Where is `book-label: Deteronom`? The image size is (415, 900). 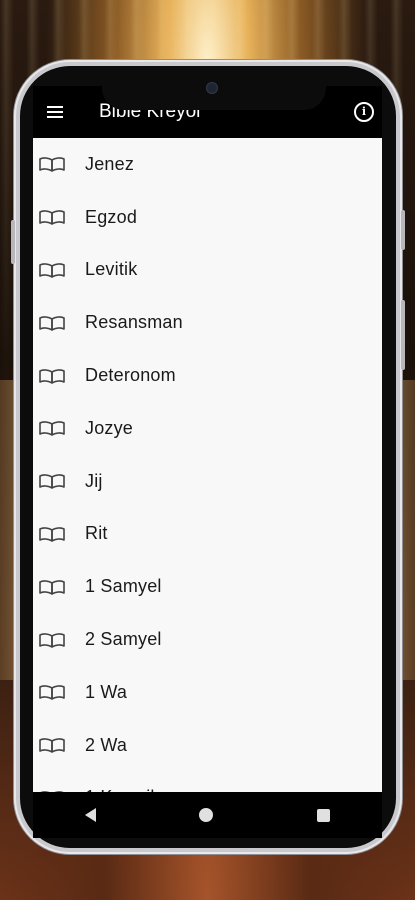 book-label: Deteronom is located at coordinates (130, 375).